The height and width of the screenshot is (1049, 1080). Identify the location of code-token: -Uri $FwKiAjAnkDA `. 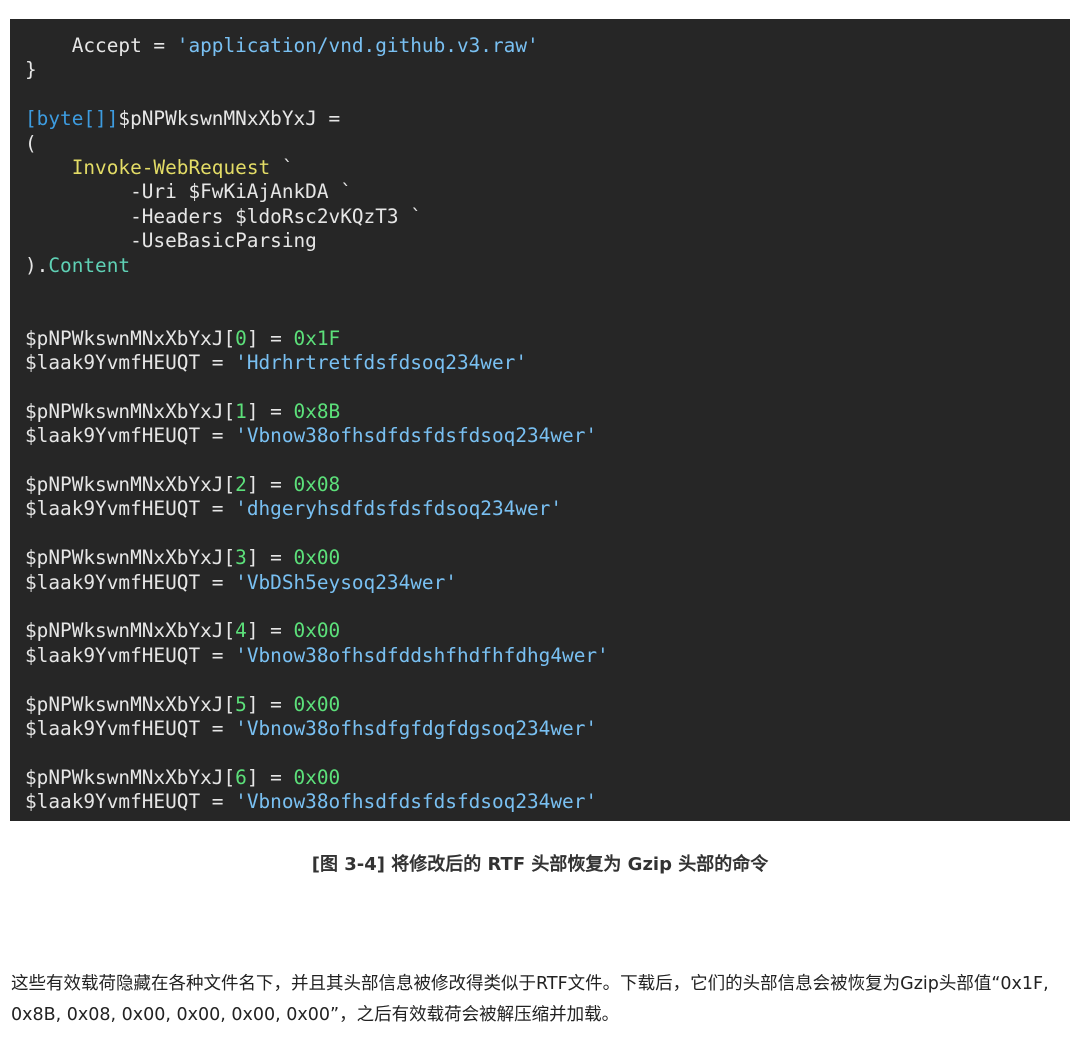
(188, 192).